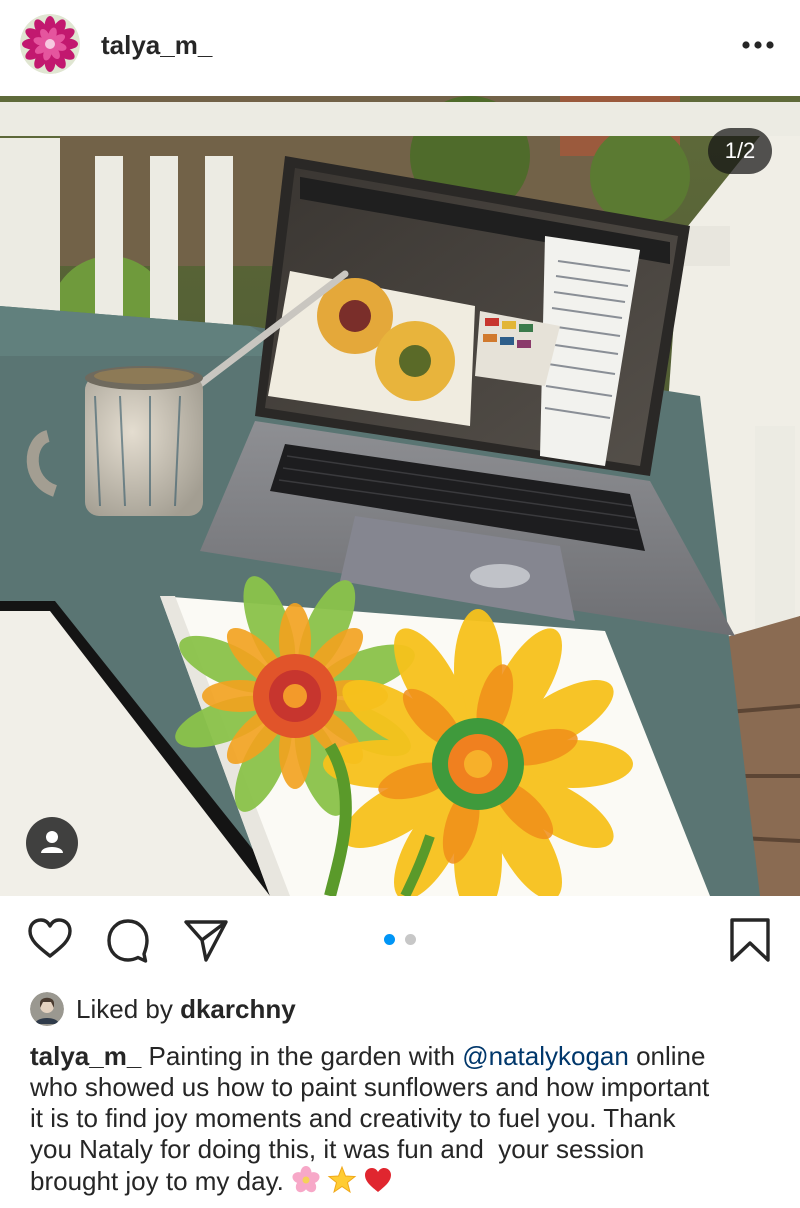  Describe the element at coordinates (740, 151) in the screenshot. I see `carousel-counter: 1/2` at that location.